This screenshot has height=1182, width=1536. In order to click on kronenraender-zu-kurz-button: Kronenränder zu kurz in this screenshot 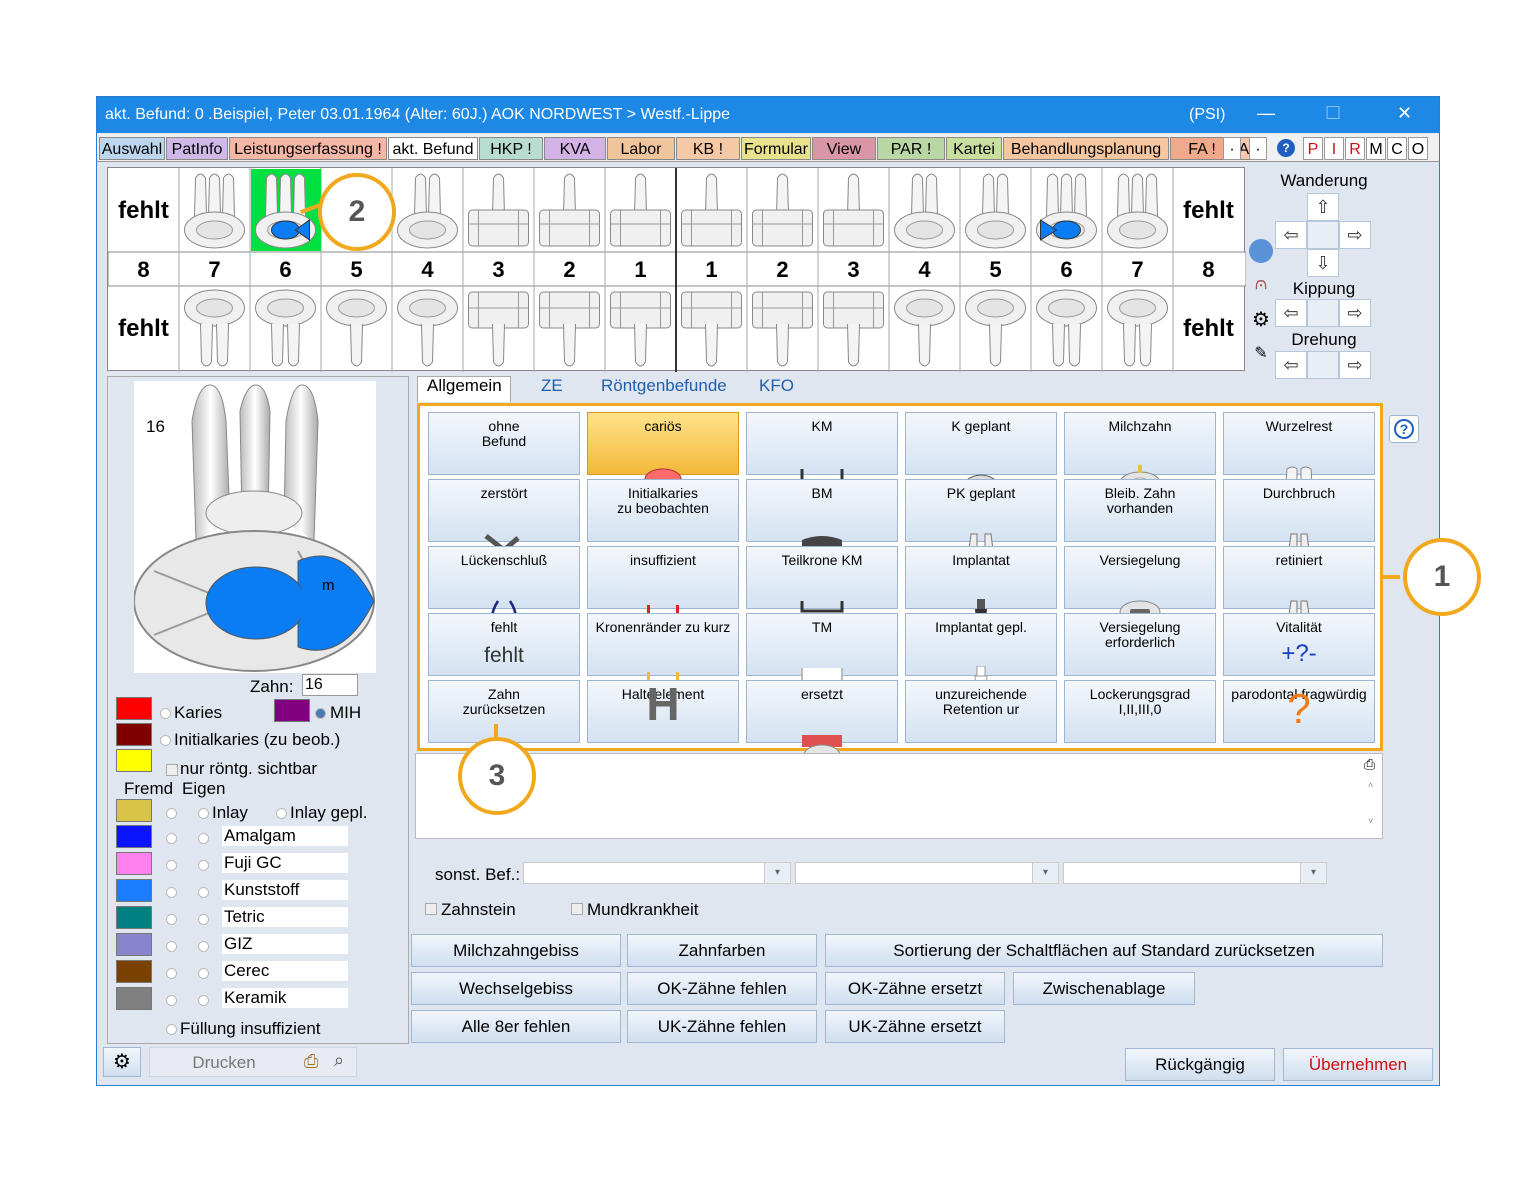, I will do `click(663, 646)`.